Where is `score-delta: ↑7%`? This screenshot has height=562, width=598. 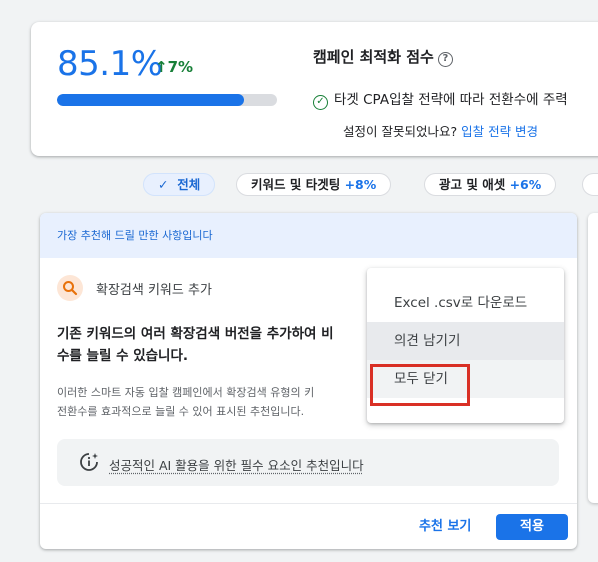
score-delta: ↑7% is located at coordinates (174, 67).